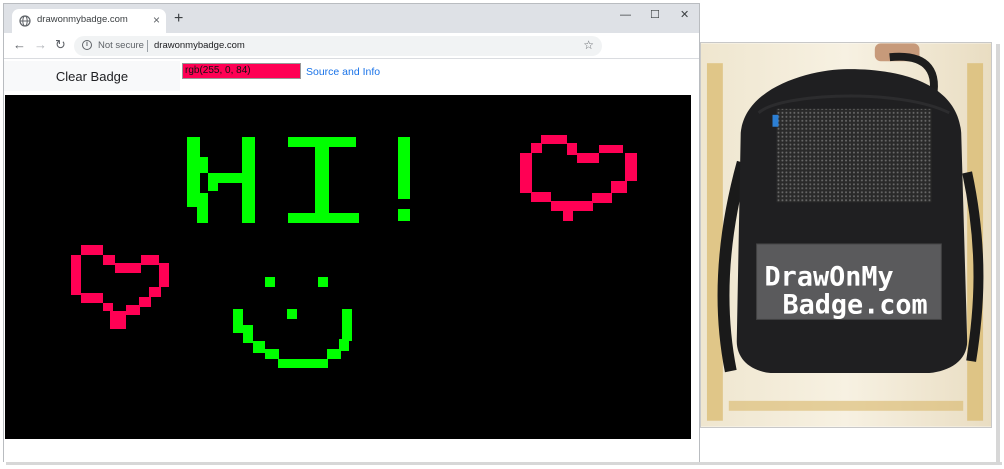  I want to click on led-badge-panel, so click(854, 155).